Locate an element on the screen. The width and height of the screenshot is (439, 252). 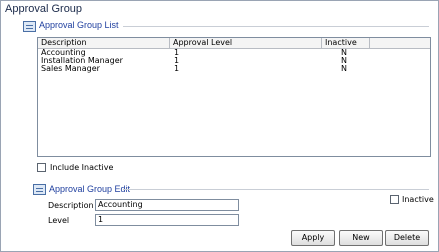
column-header-inactive: Inactive is located at coordinates (346, 43).